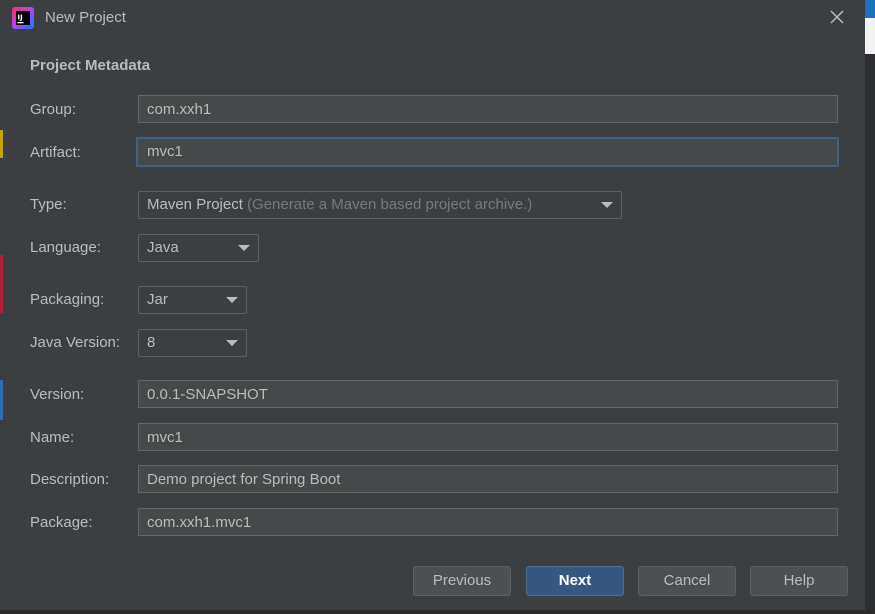  Describe the element at coordinates (207, 394) in the screenshot. I see `version-value: 0.0.1-SNAPSHOT` at that location.